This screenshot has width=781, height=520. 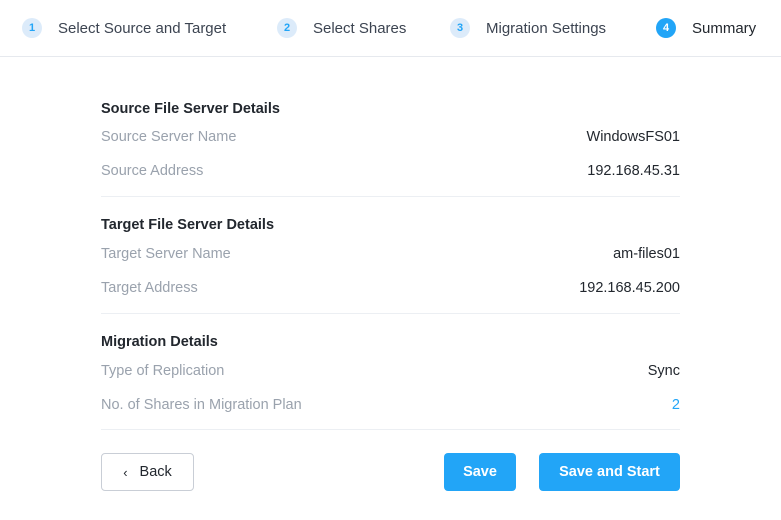 What do you see at coordinates (676, 405) in the screenshot?
I see `share-count-link: 2` at bounding box center [676, 405].